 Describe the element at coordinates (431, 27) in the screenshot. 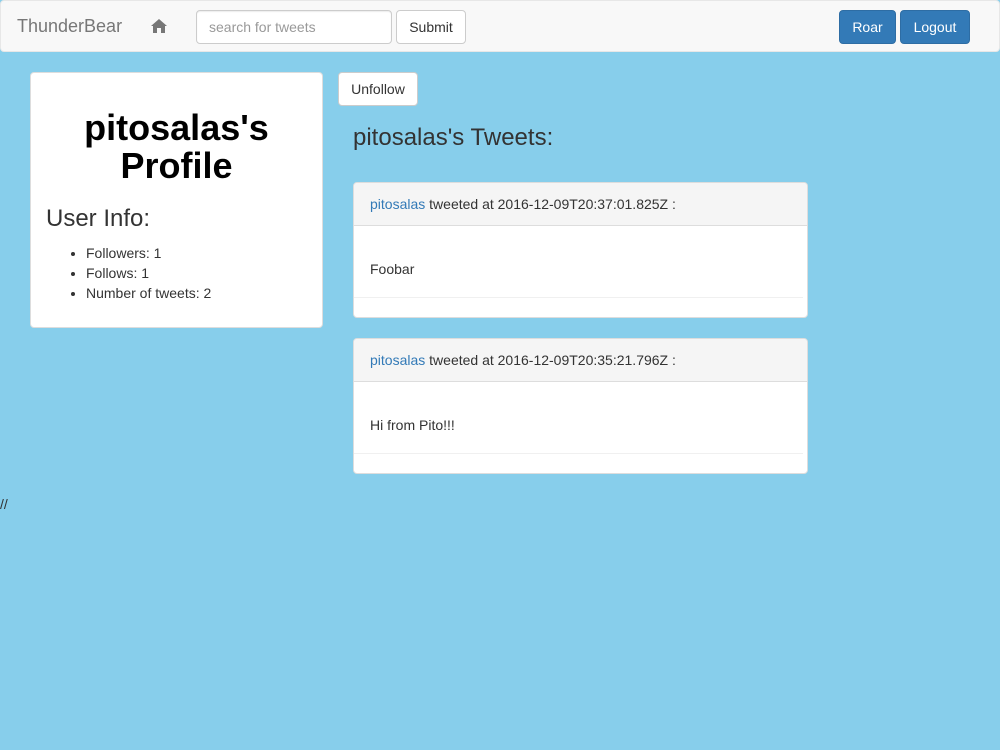

I see `submit-button: Submit` at that location.